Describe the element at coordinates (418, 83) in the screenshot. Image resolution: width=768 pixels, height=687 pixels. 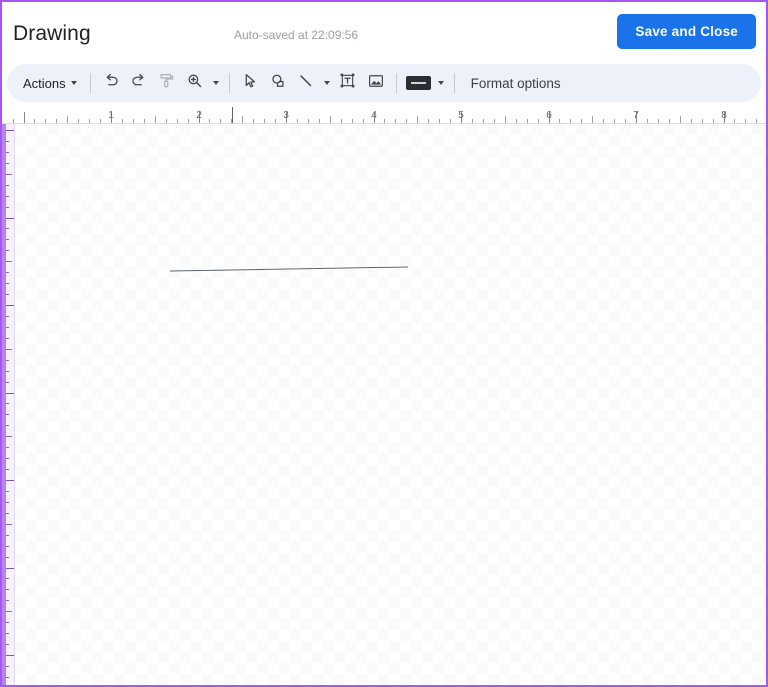
I see `line-weight-selector` at that location.